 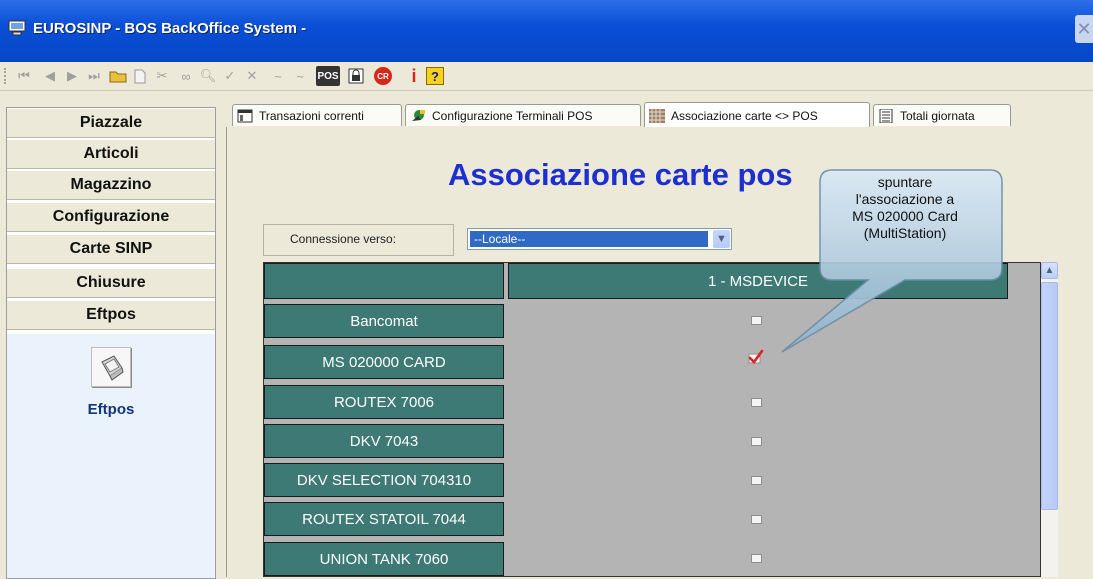 I want to click on new-document-icon, so click(x=140, y=76).